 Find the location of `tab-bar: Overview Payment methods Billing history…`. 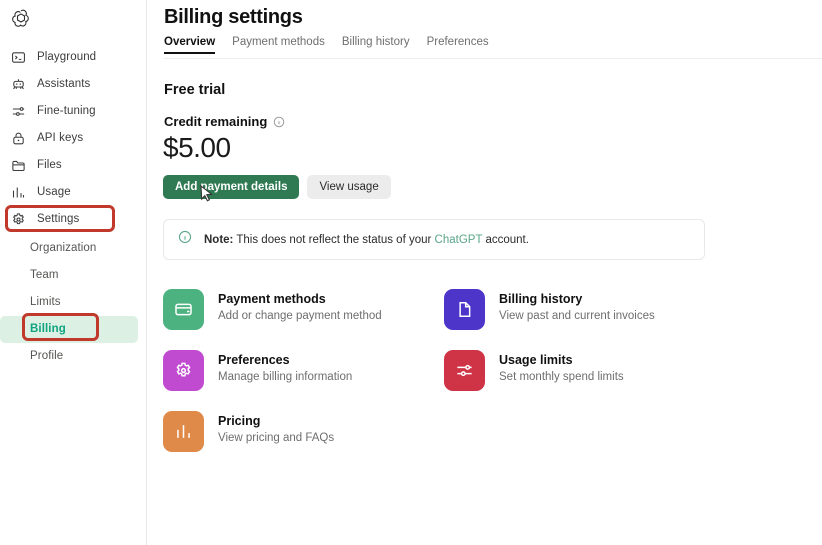

tab-bar: Overview Payment methods Billing history… is located at coordinates (326, 45).